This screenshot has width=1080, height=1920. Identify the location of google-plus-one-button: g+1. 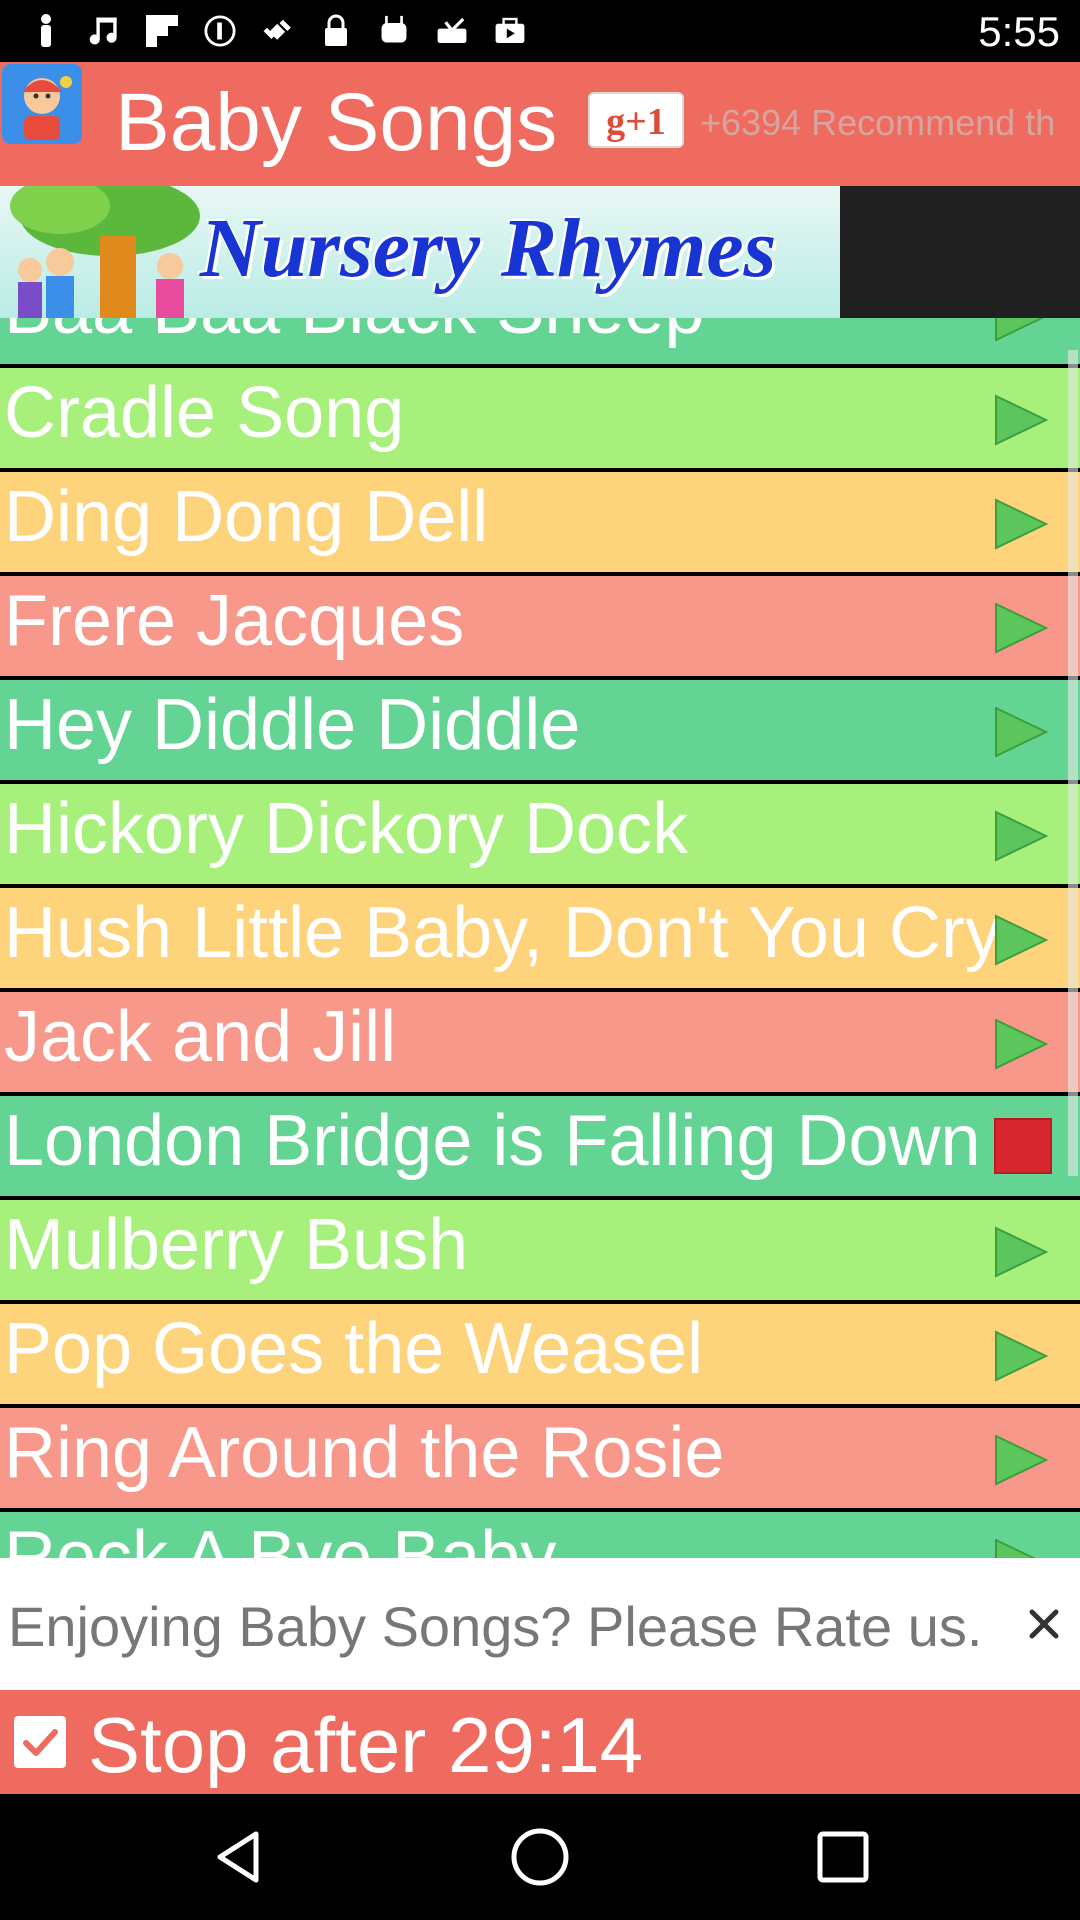
(636, 120).